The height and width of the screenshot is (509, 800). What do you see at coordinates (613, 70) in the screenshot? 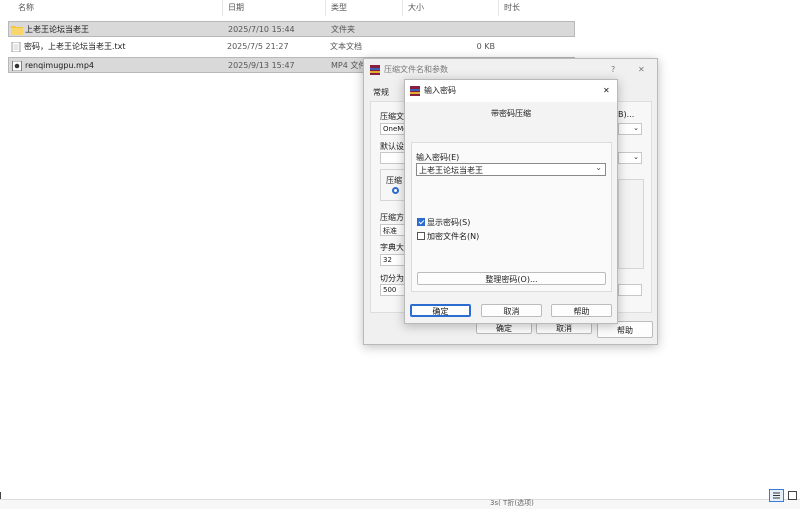
I see `help-icon: ?` at bounding box center [613, 70].